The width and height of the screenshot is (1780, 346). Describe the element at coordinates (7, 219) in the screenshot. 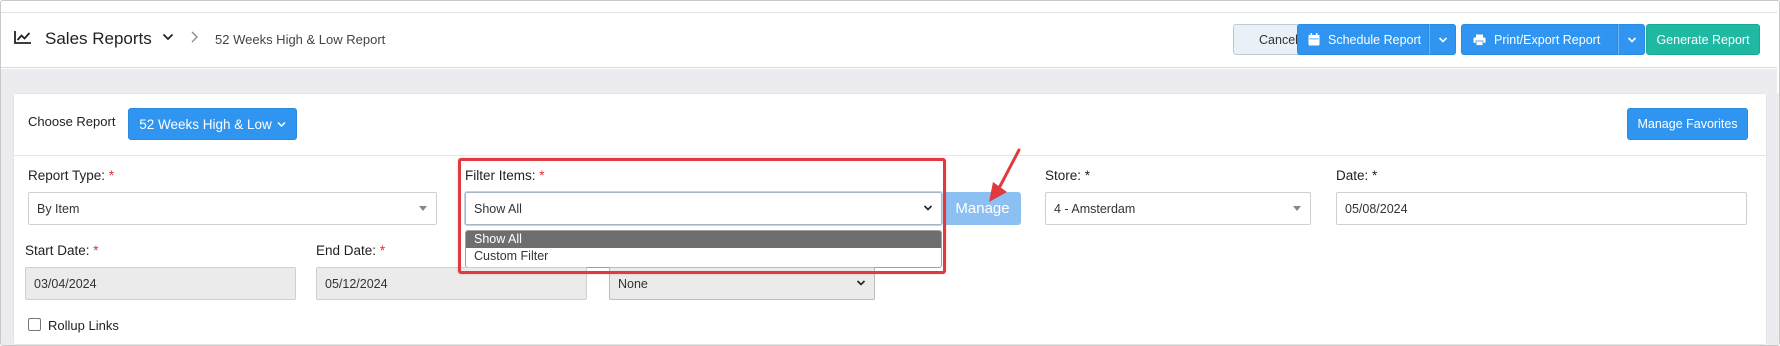

I see `page-gutter-left` at that location.